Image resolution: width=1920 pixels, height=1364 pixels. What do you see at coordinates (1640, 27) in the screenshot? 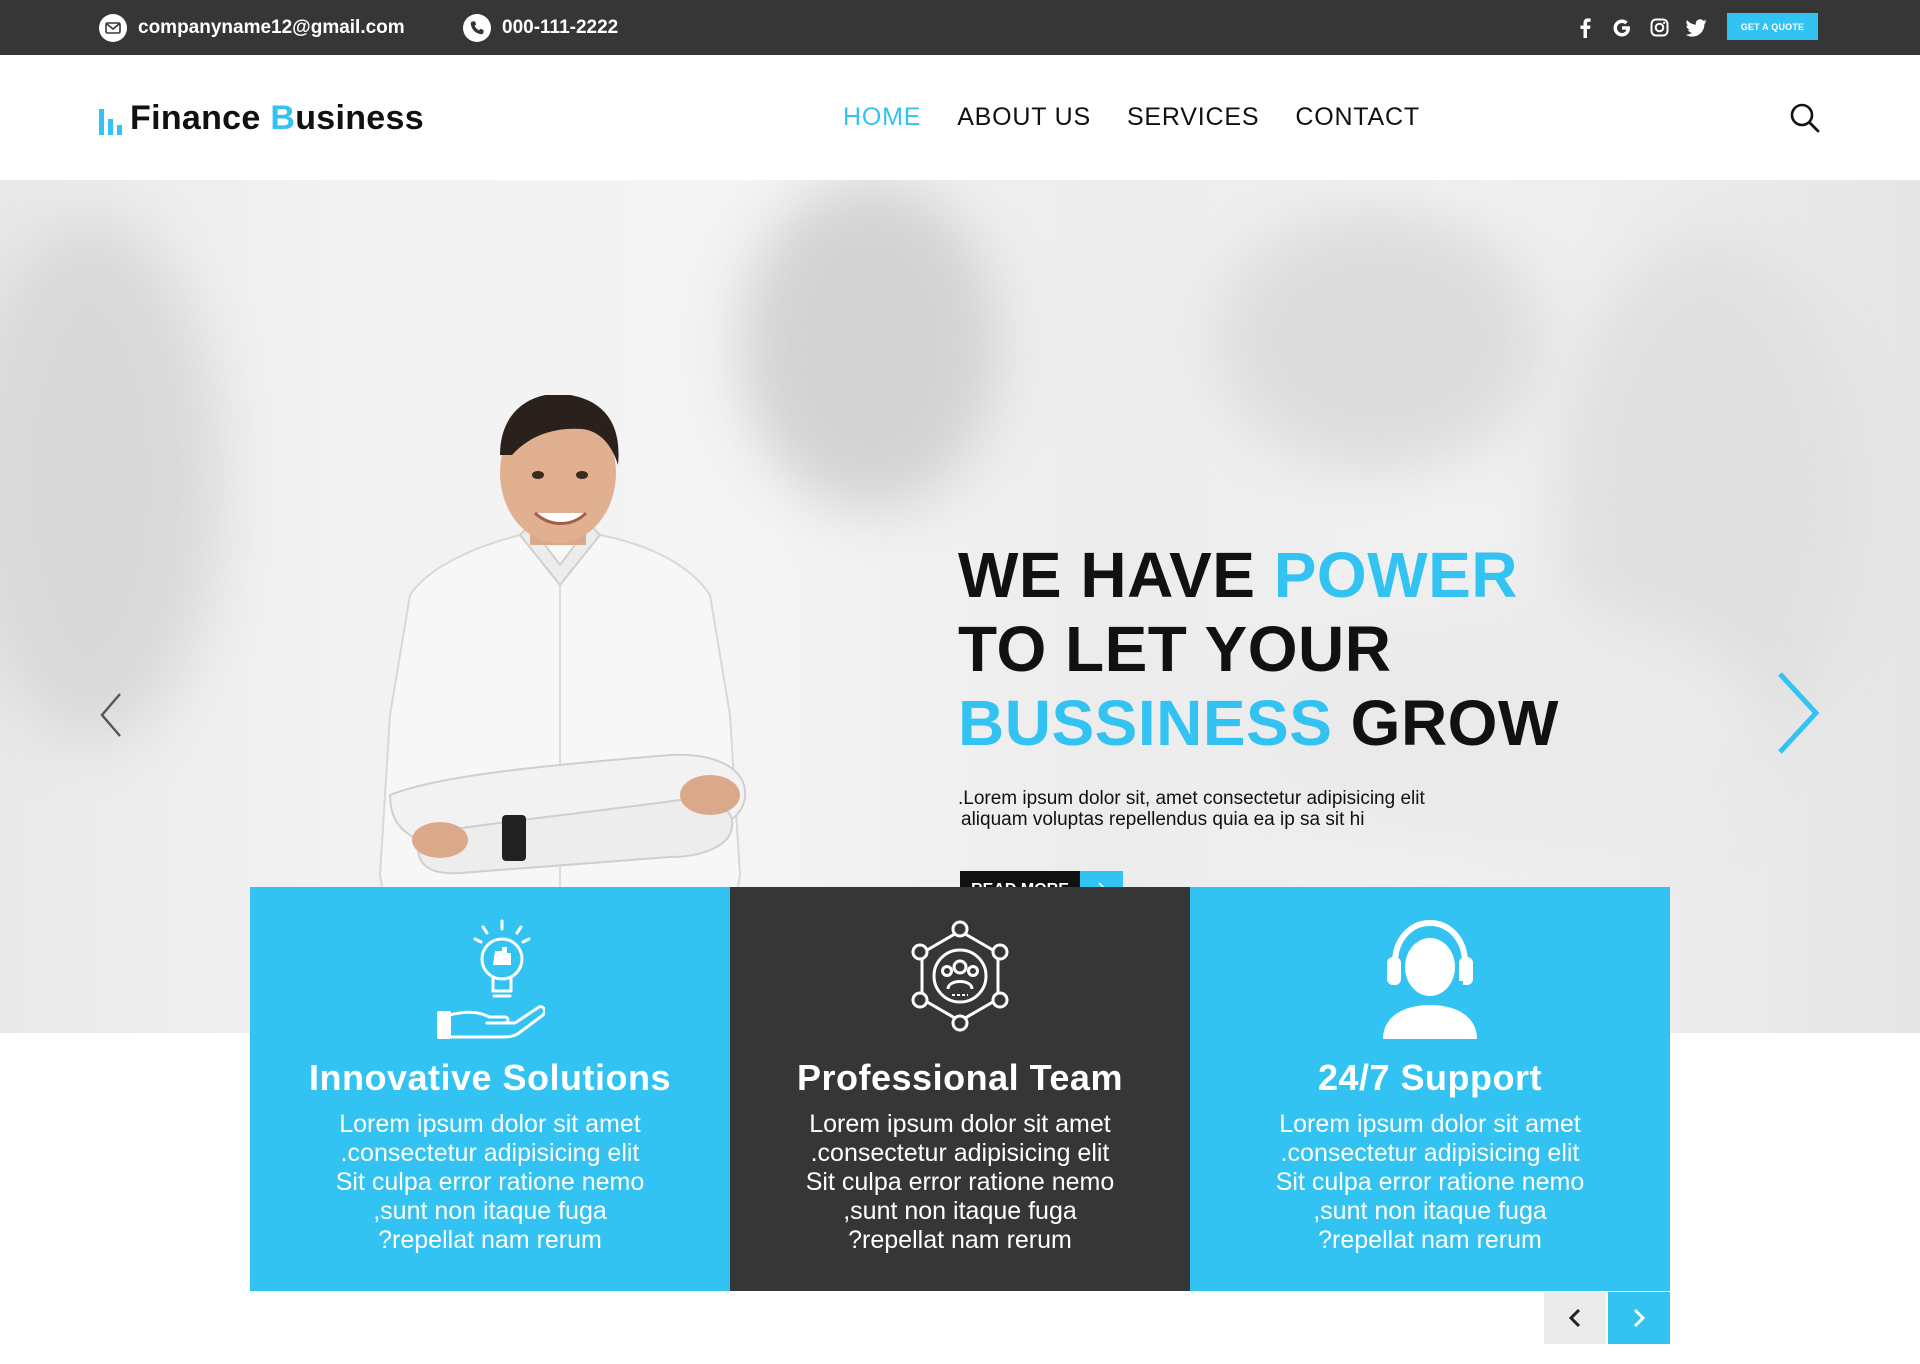
I see `social-links` at bounding box center [1640, 27].